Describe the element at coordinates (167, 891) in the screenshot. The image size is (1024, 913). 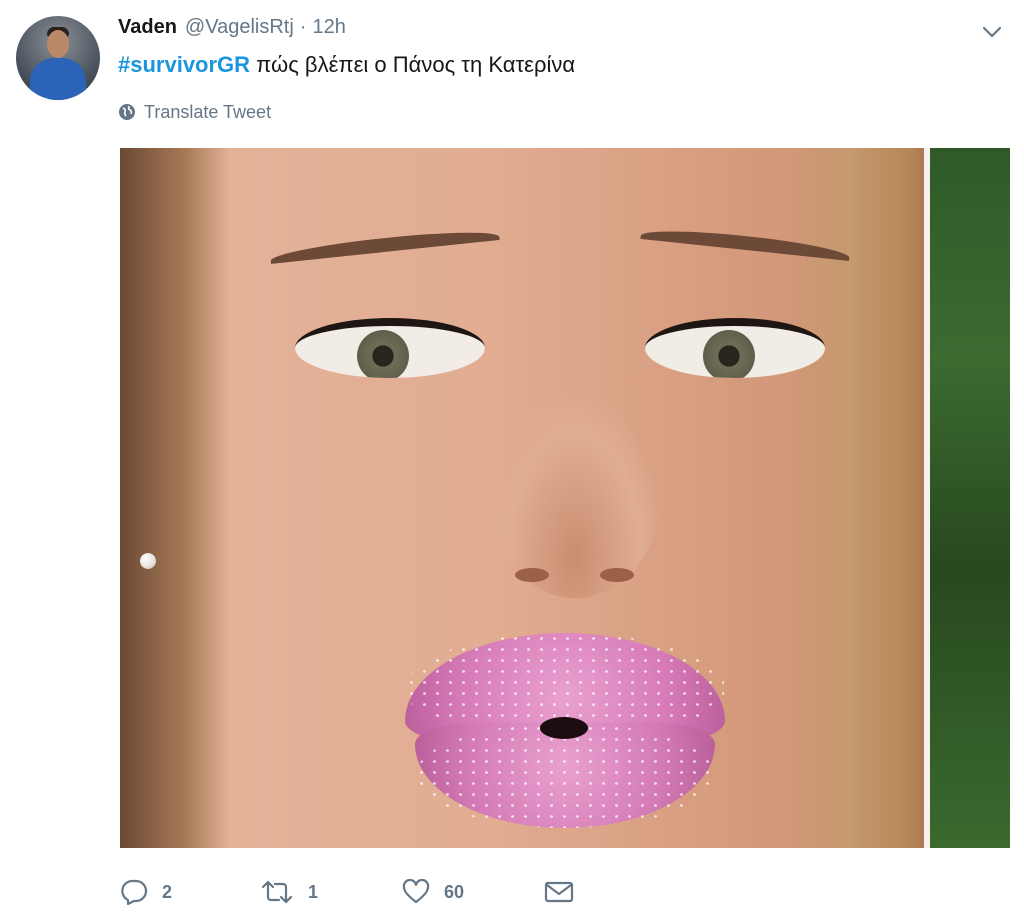
I see `reply-count: 2` at that location.